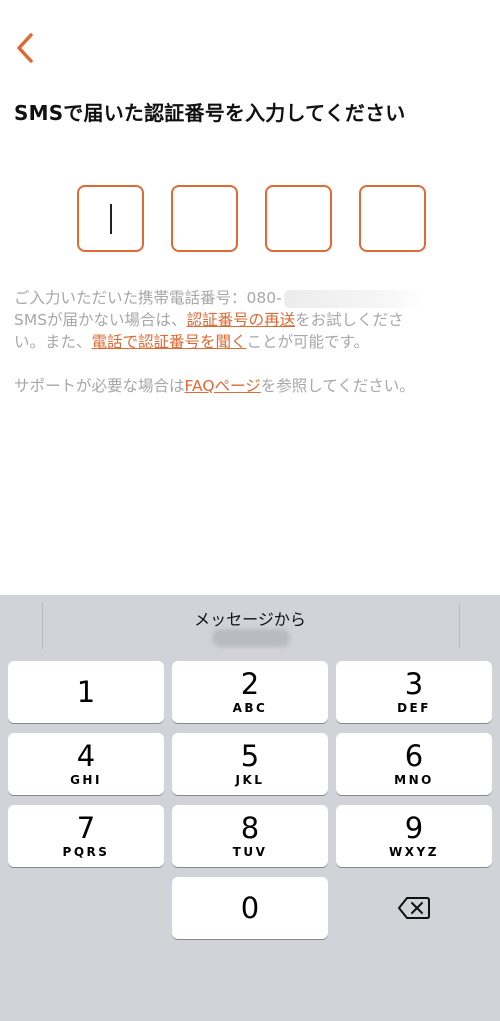 Image resolution: width=500 pixels, height=1021 pixels. What do you see at coordinates (414, 780) in the screenshot?
I see `key-6-letters: MNO` at bounding box center [414, 780].